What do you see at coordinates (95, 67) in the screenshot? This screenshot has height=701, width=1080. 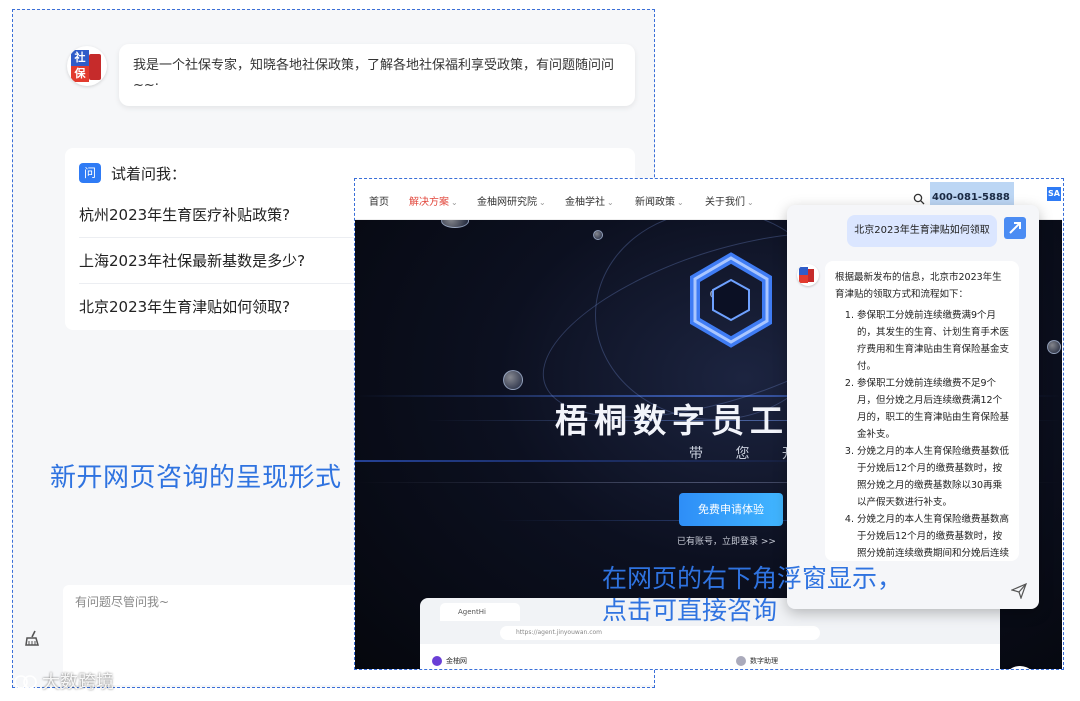 I see `avatar-book-icon` at bounding box center [95, 67].